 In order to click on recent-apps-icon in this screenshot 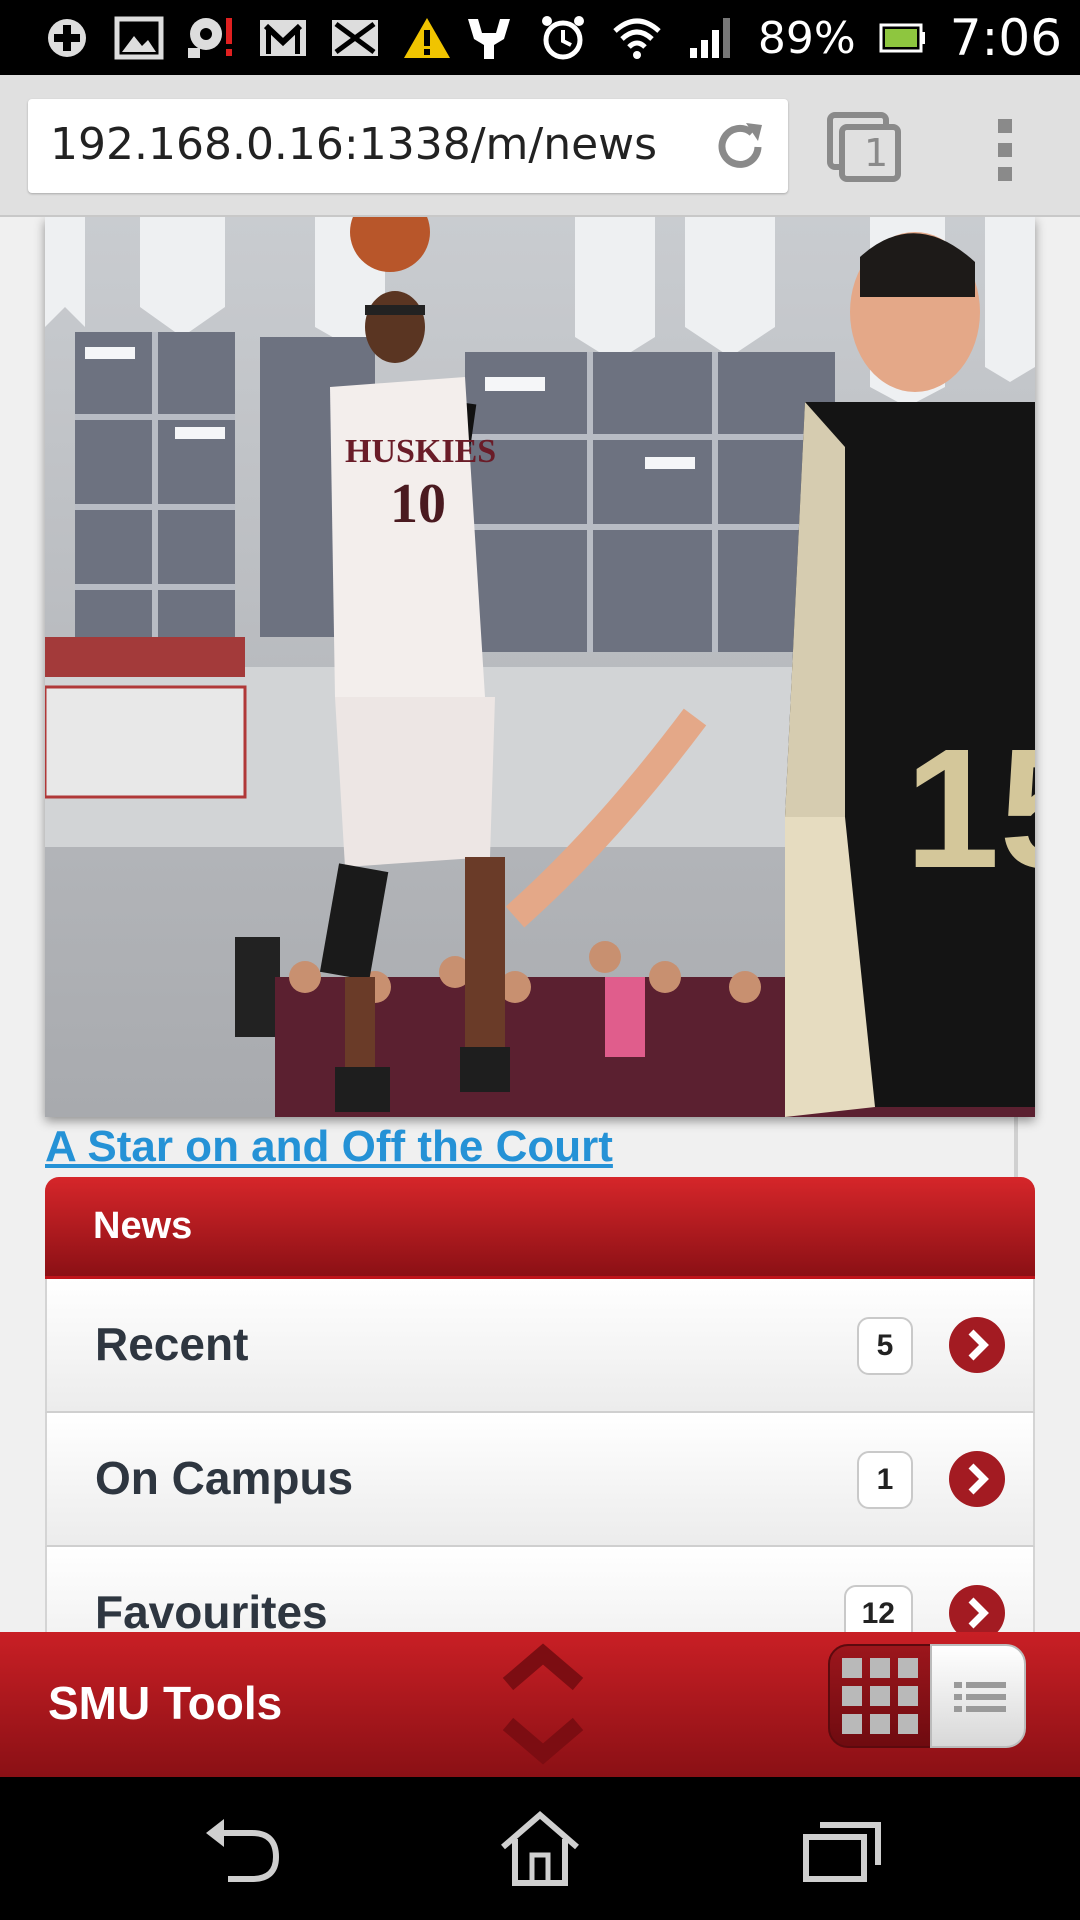, I will do `click(842, 1852)`.